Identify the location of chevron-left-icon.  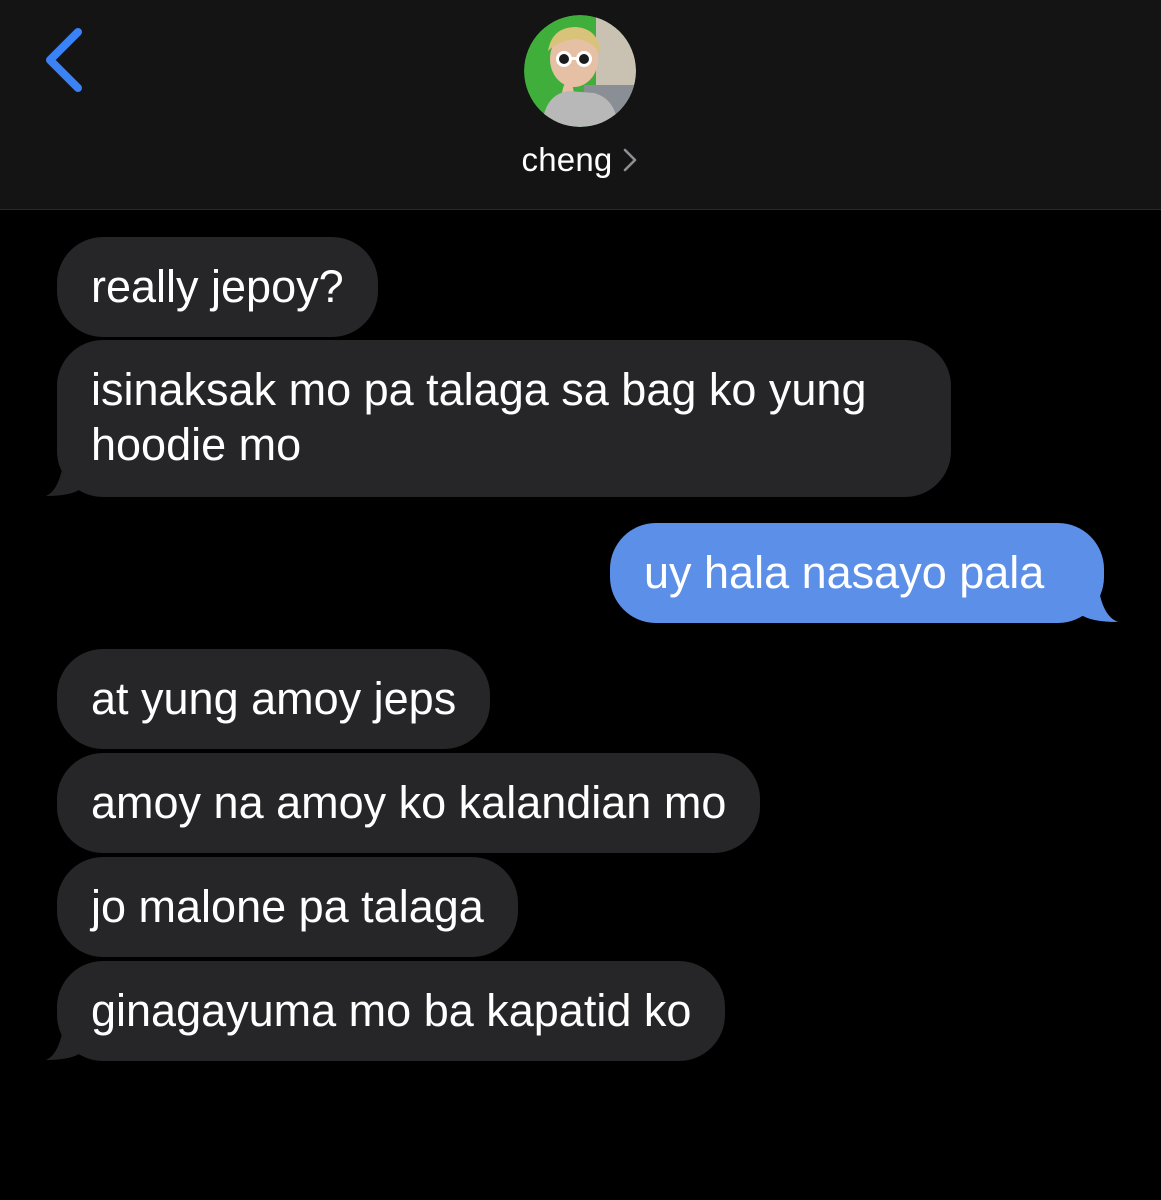
(64, 60).